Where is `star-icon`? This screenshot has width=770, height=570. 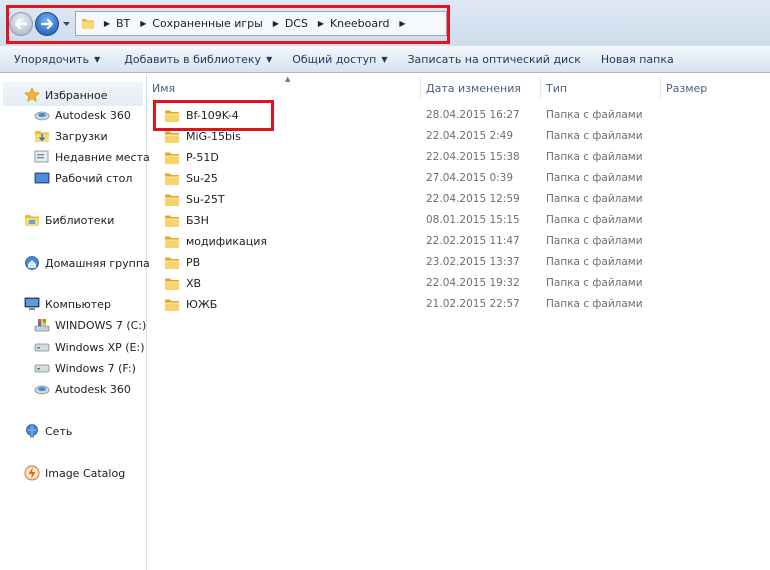
star-icon is located at coordinates (32, 95).